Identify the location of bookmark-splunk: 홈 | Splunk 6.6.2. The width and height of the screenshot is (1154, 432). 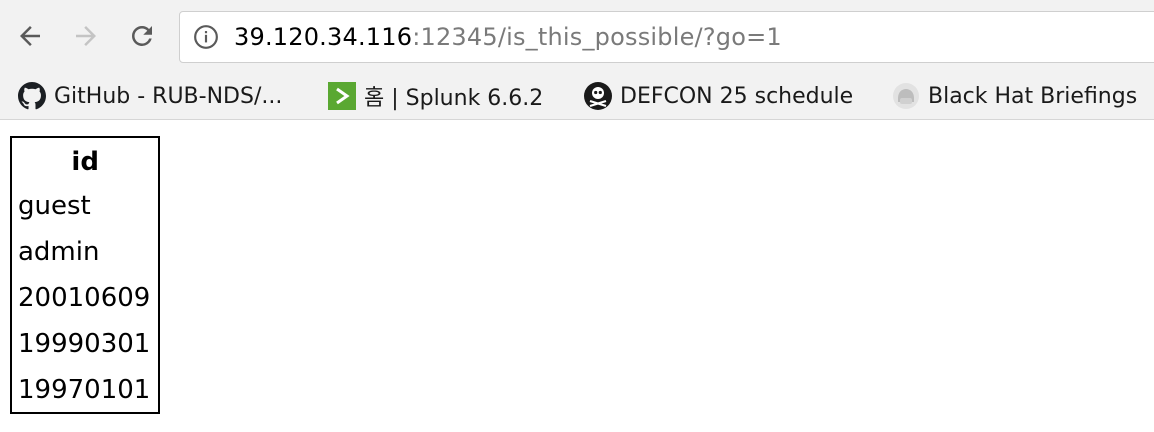
(435, 96).